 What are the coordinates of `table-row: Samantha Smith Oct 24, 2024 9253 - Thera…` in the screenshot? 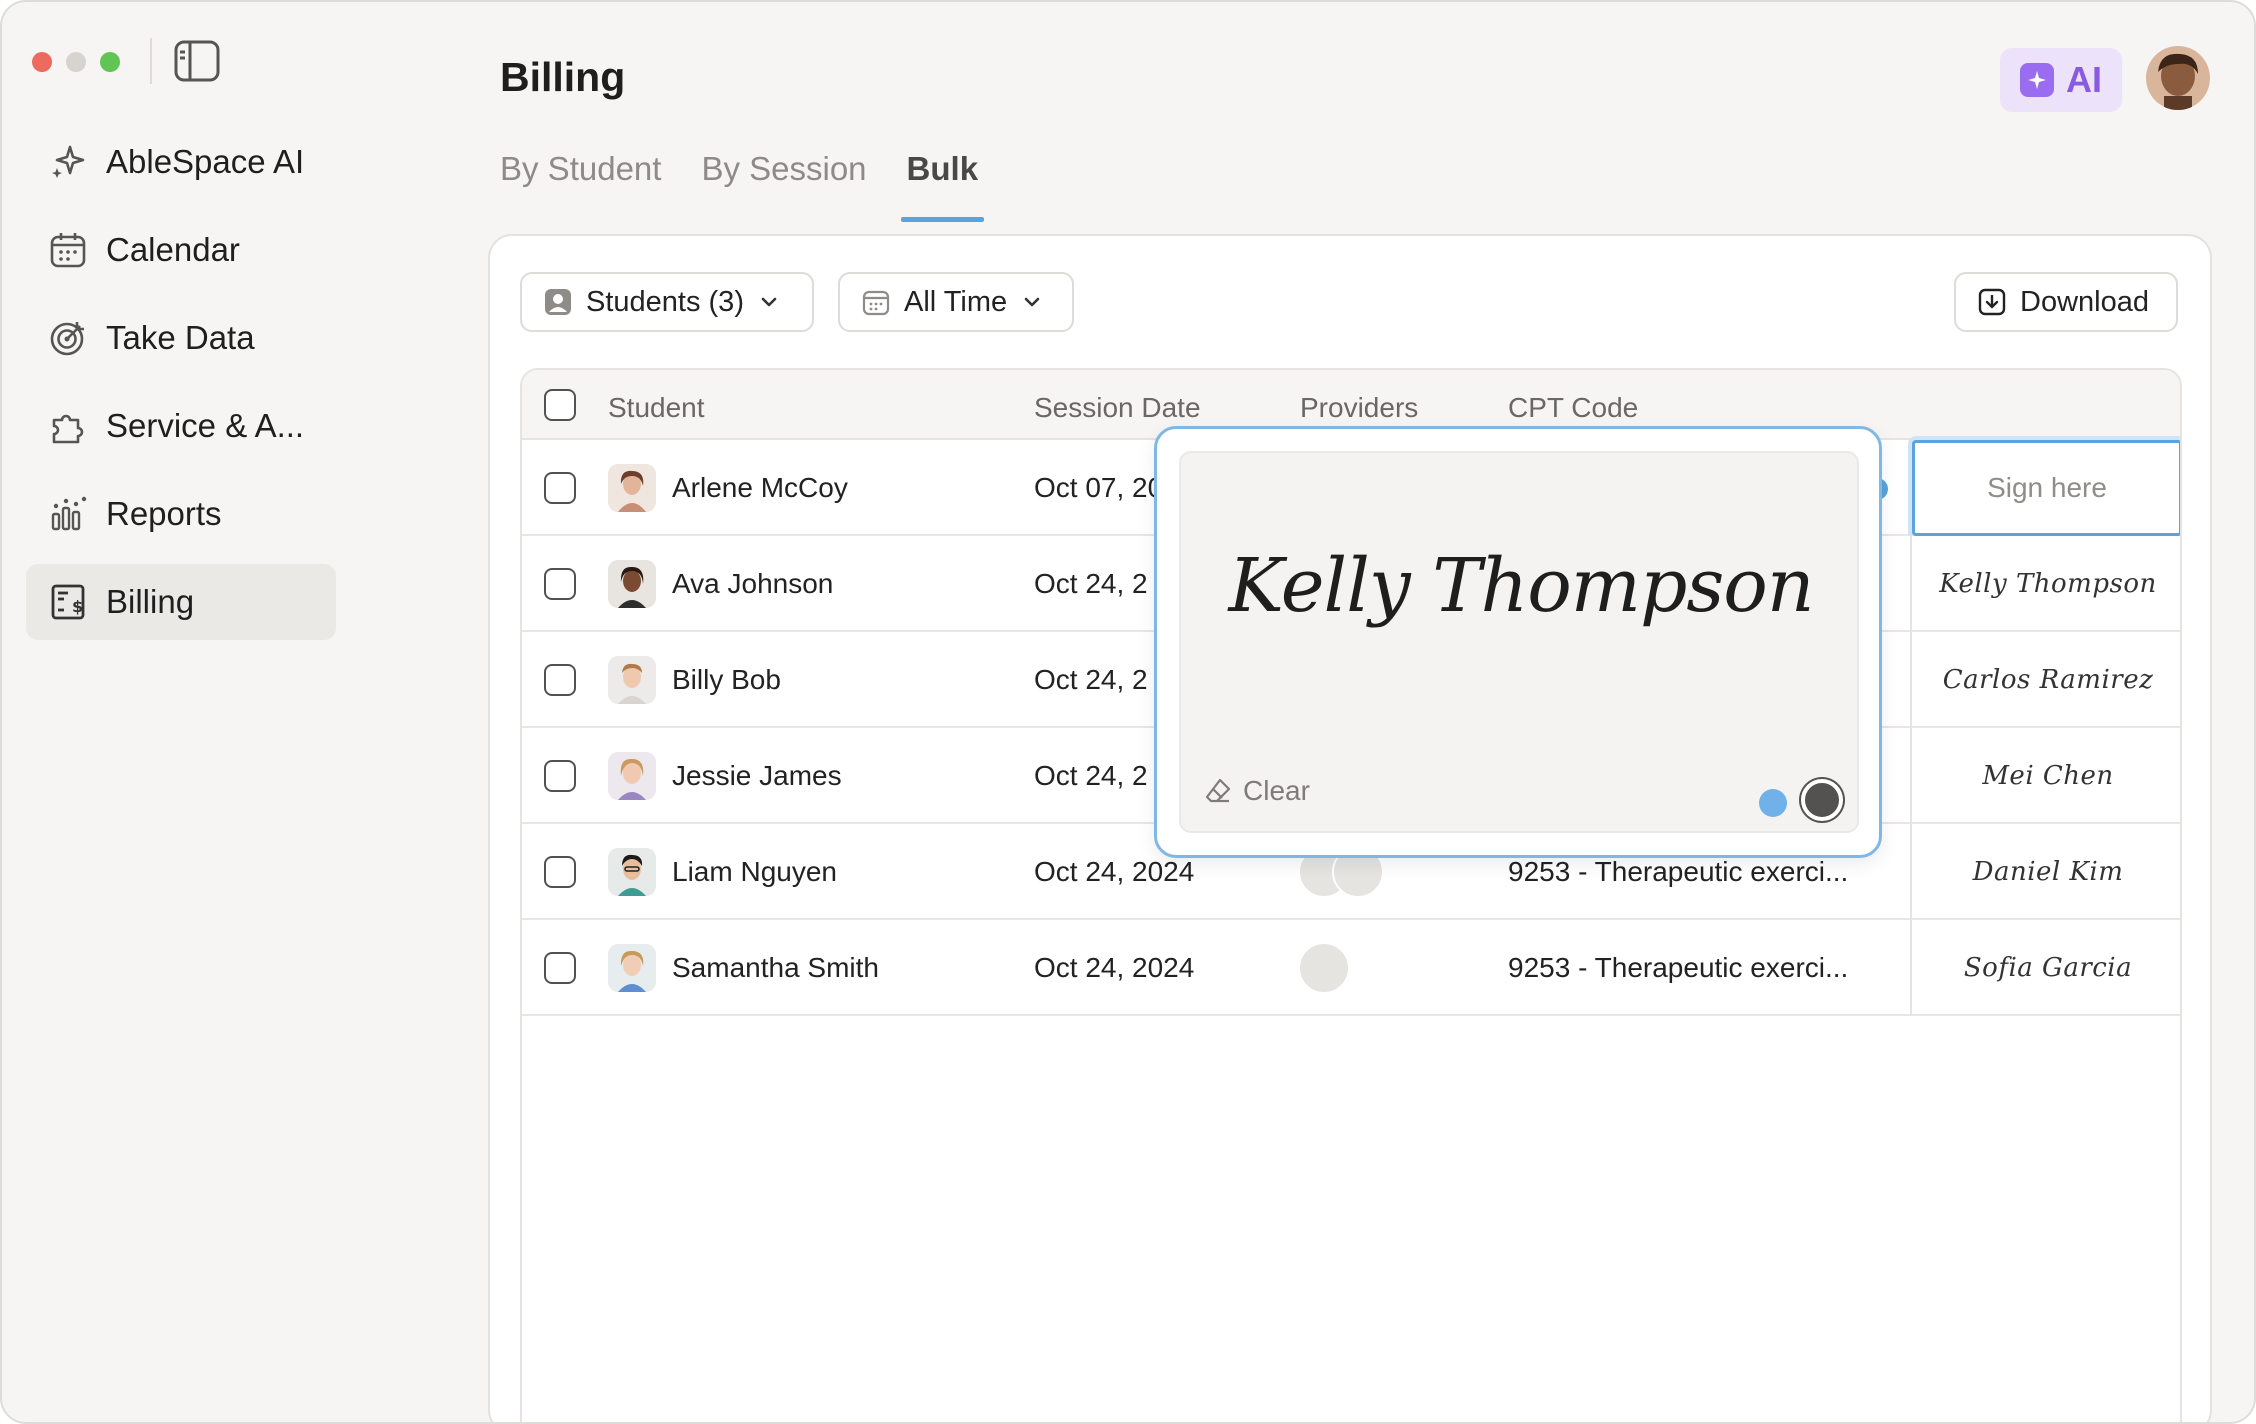 It's located at (1351, 968).